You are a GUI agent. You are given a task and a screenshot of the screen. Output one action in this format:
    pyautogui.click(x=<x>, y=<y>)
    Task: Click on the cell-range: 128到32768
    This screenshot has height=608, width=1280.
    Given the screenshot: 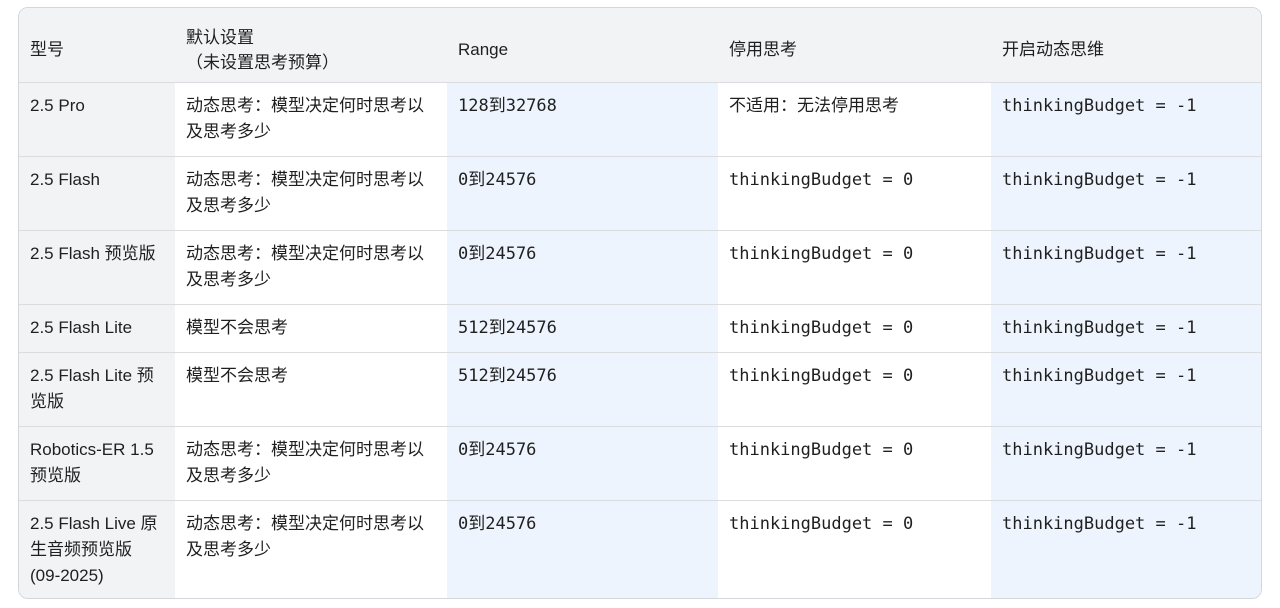 What is the action you would take?
    pyautogui.click(x=582, y=118)
    